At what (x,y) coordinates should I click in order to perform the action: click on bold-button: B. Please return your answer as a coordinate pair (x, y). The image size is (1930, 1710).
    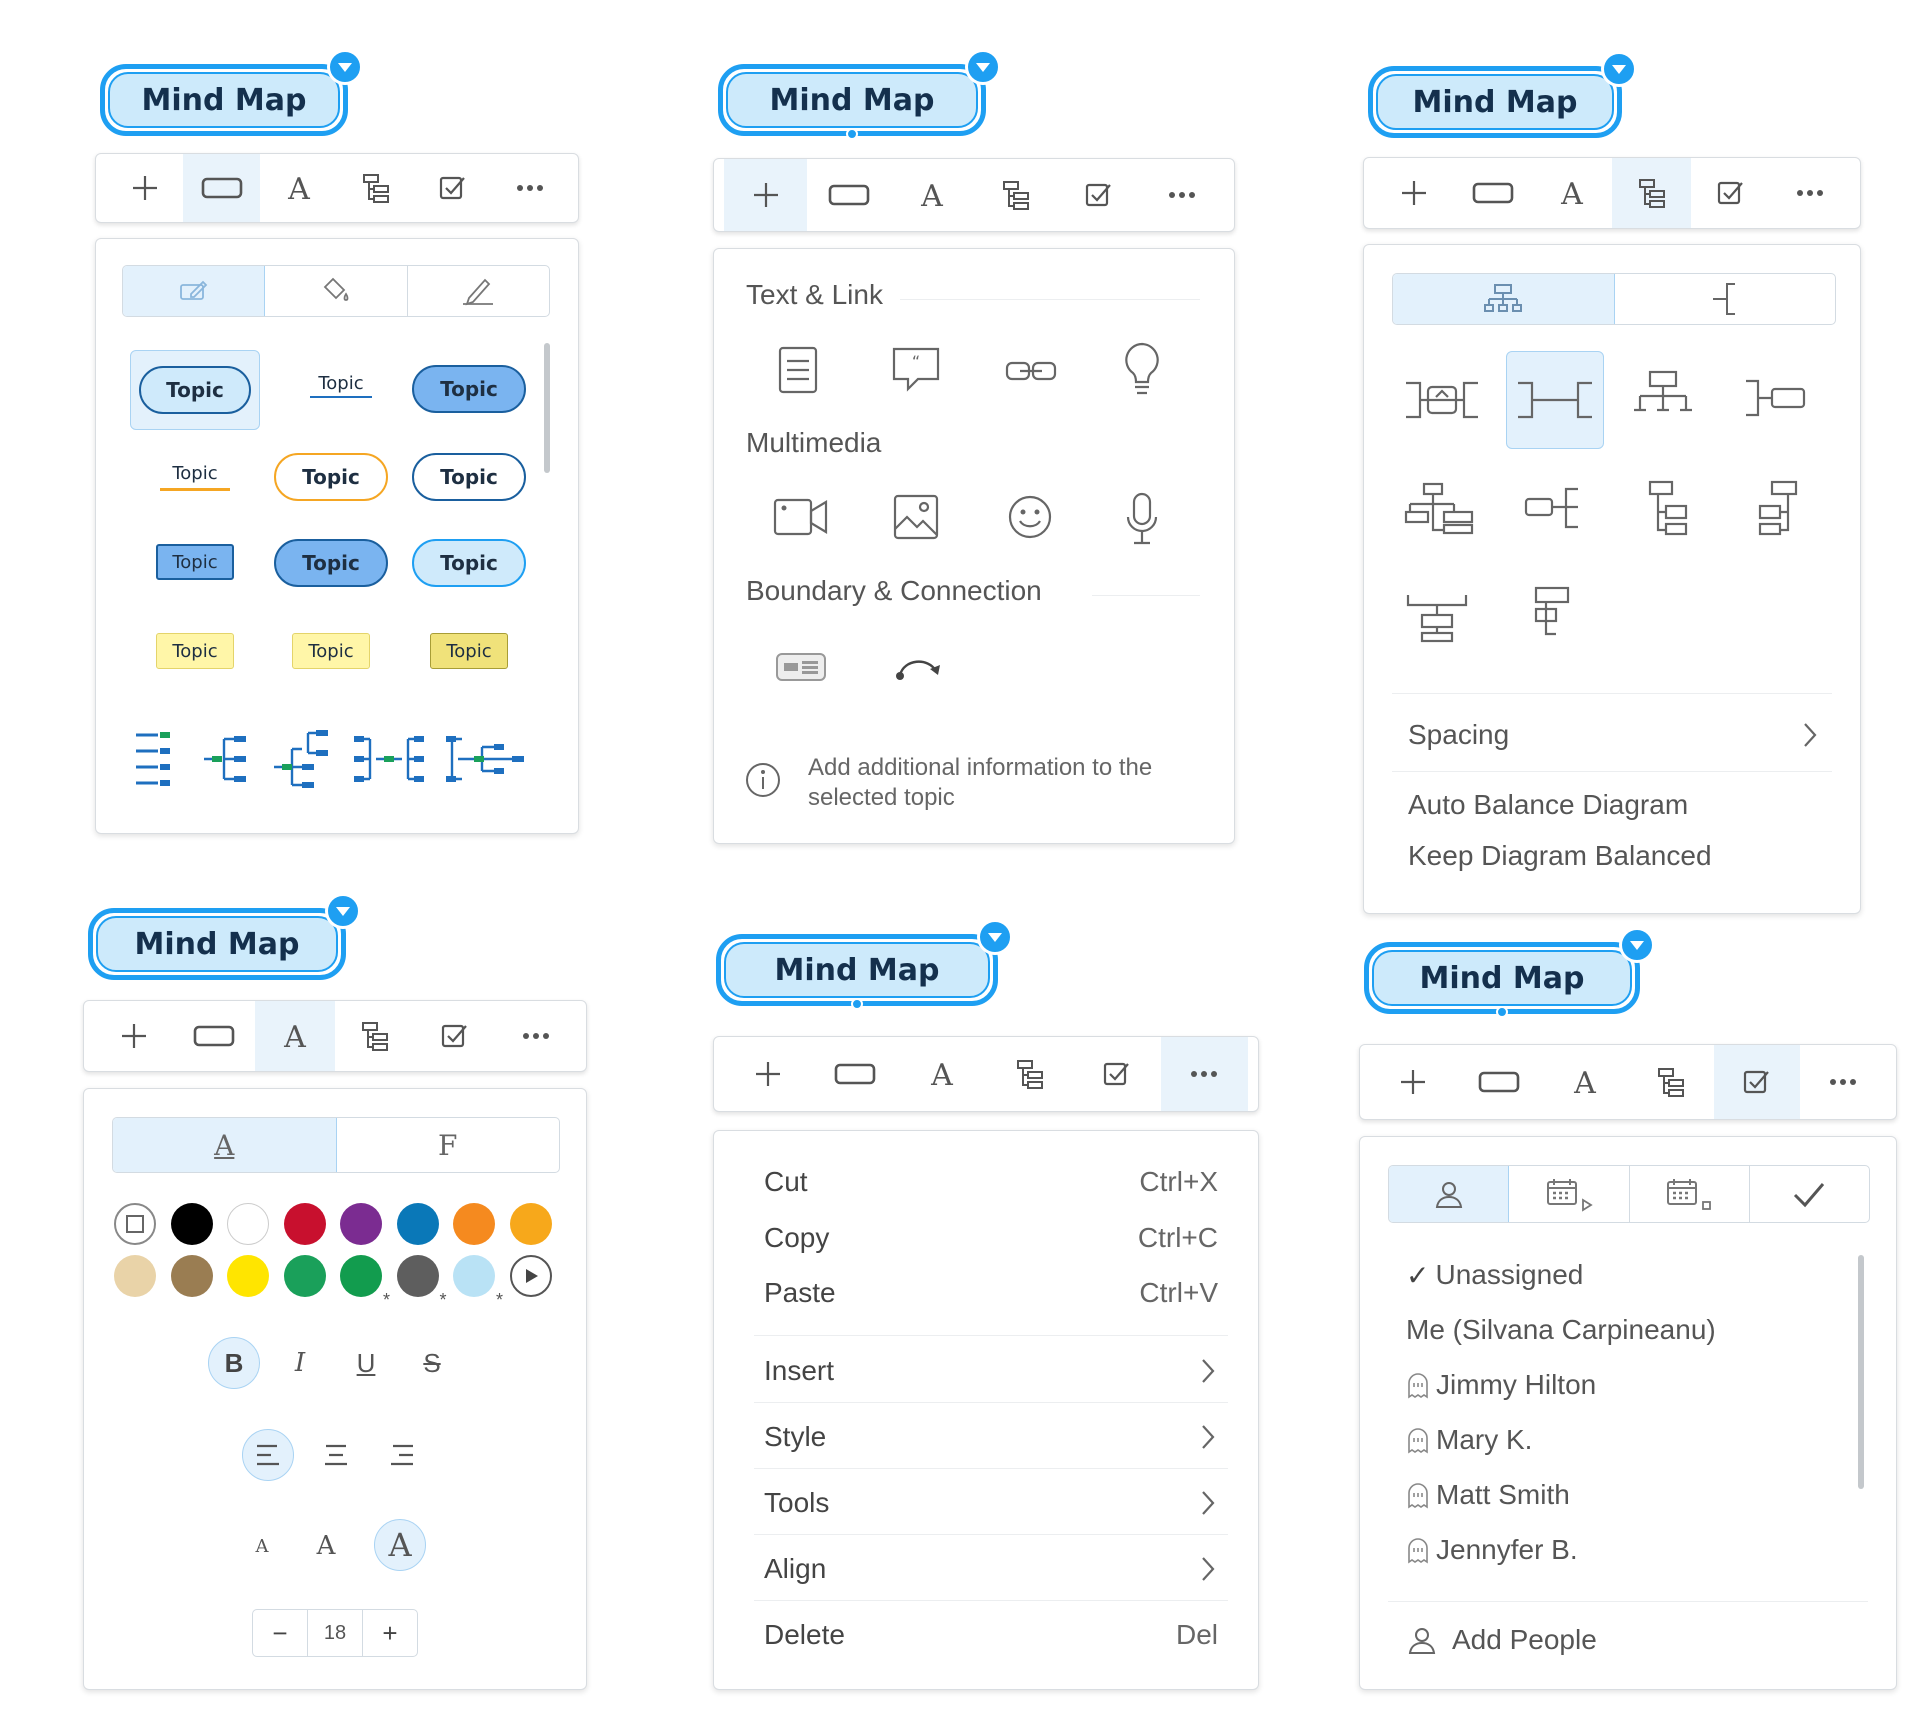
    Looking at the image, I should click on (234, 1363).